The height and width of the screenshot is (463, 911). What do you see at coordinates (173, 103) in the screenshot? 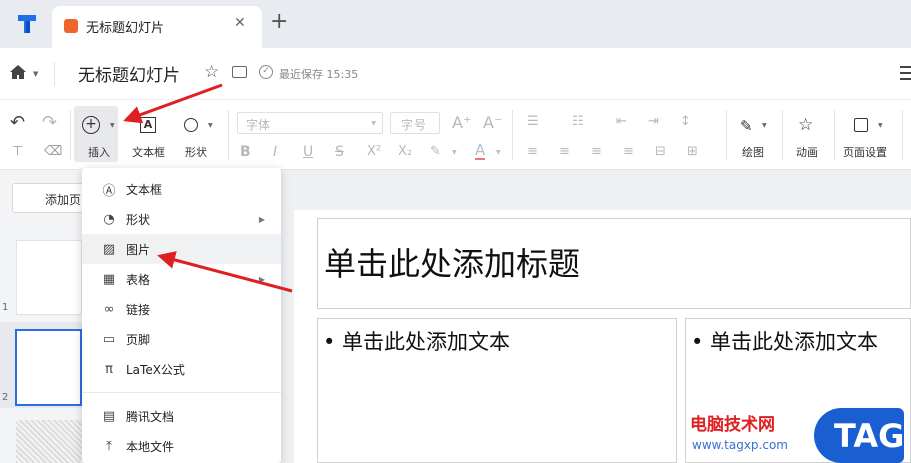
I see `arrow-to-insert` at bounding box center [173, 103].